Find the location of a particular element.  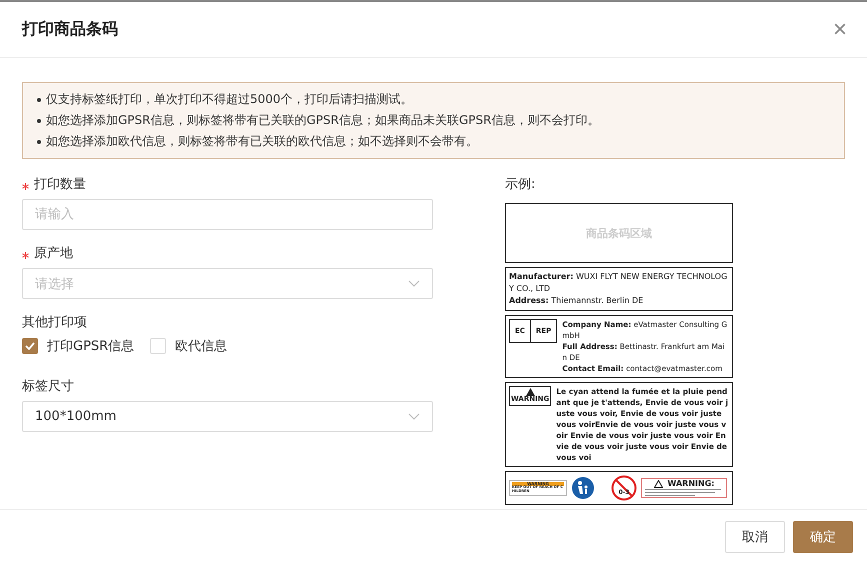

warning-panel: WARNING: is located at coordinates (684, 488).